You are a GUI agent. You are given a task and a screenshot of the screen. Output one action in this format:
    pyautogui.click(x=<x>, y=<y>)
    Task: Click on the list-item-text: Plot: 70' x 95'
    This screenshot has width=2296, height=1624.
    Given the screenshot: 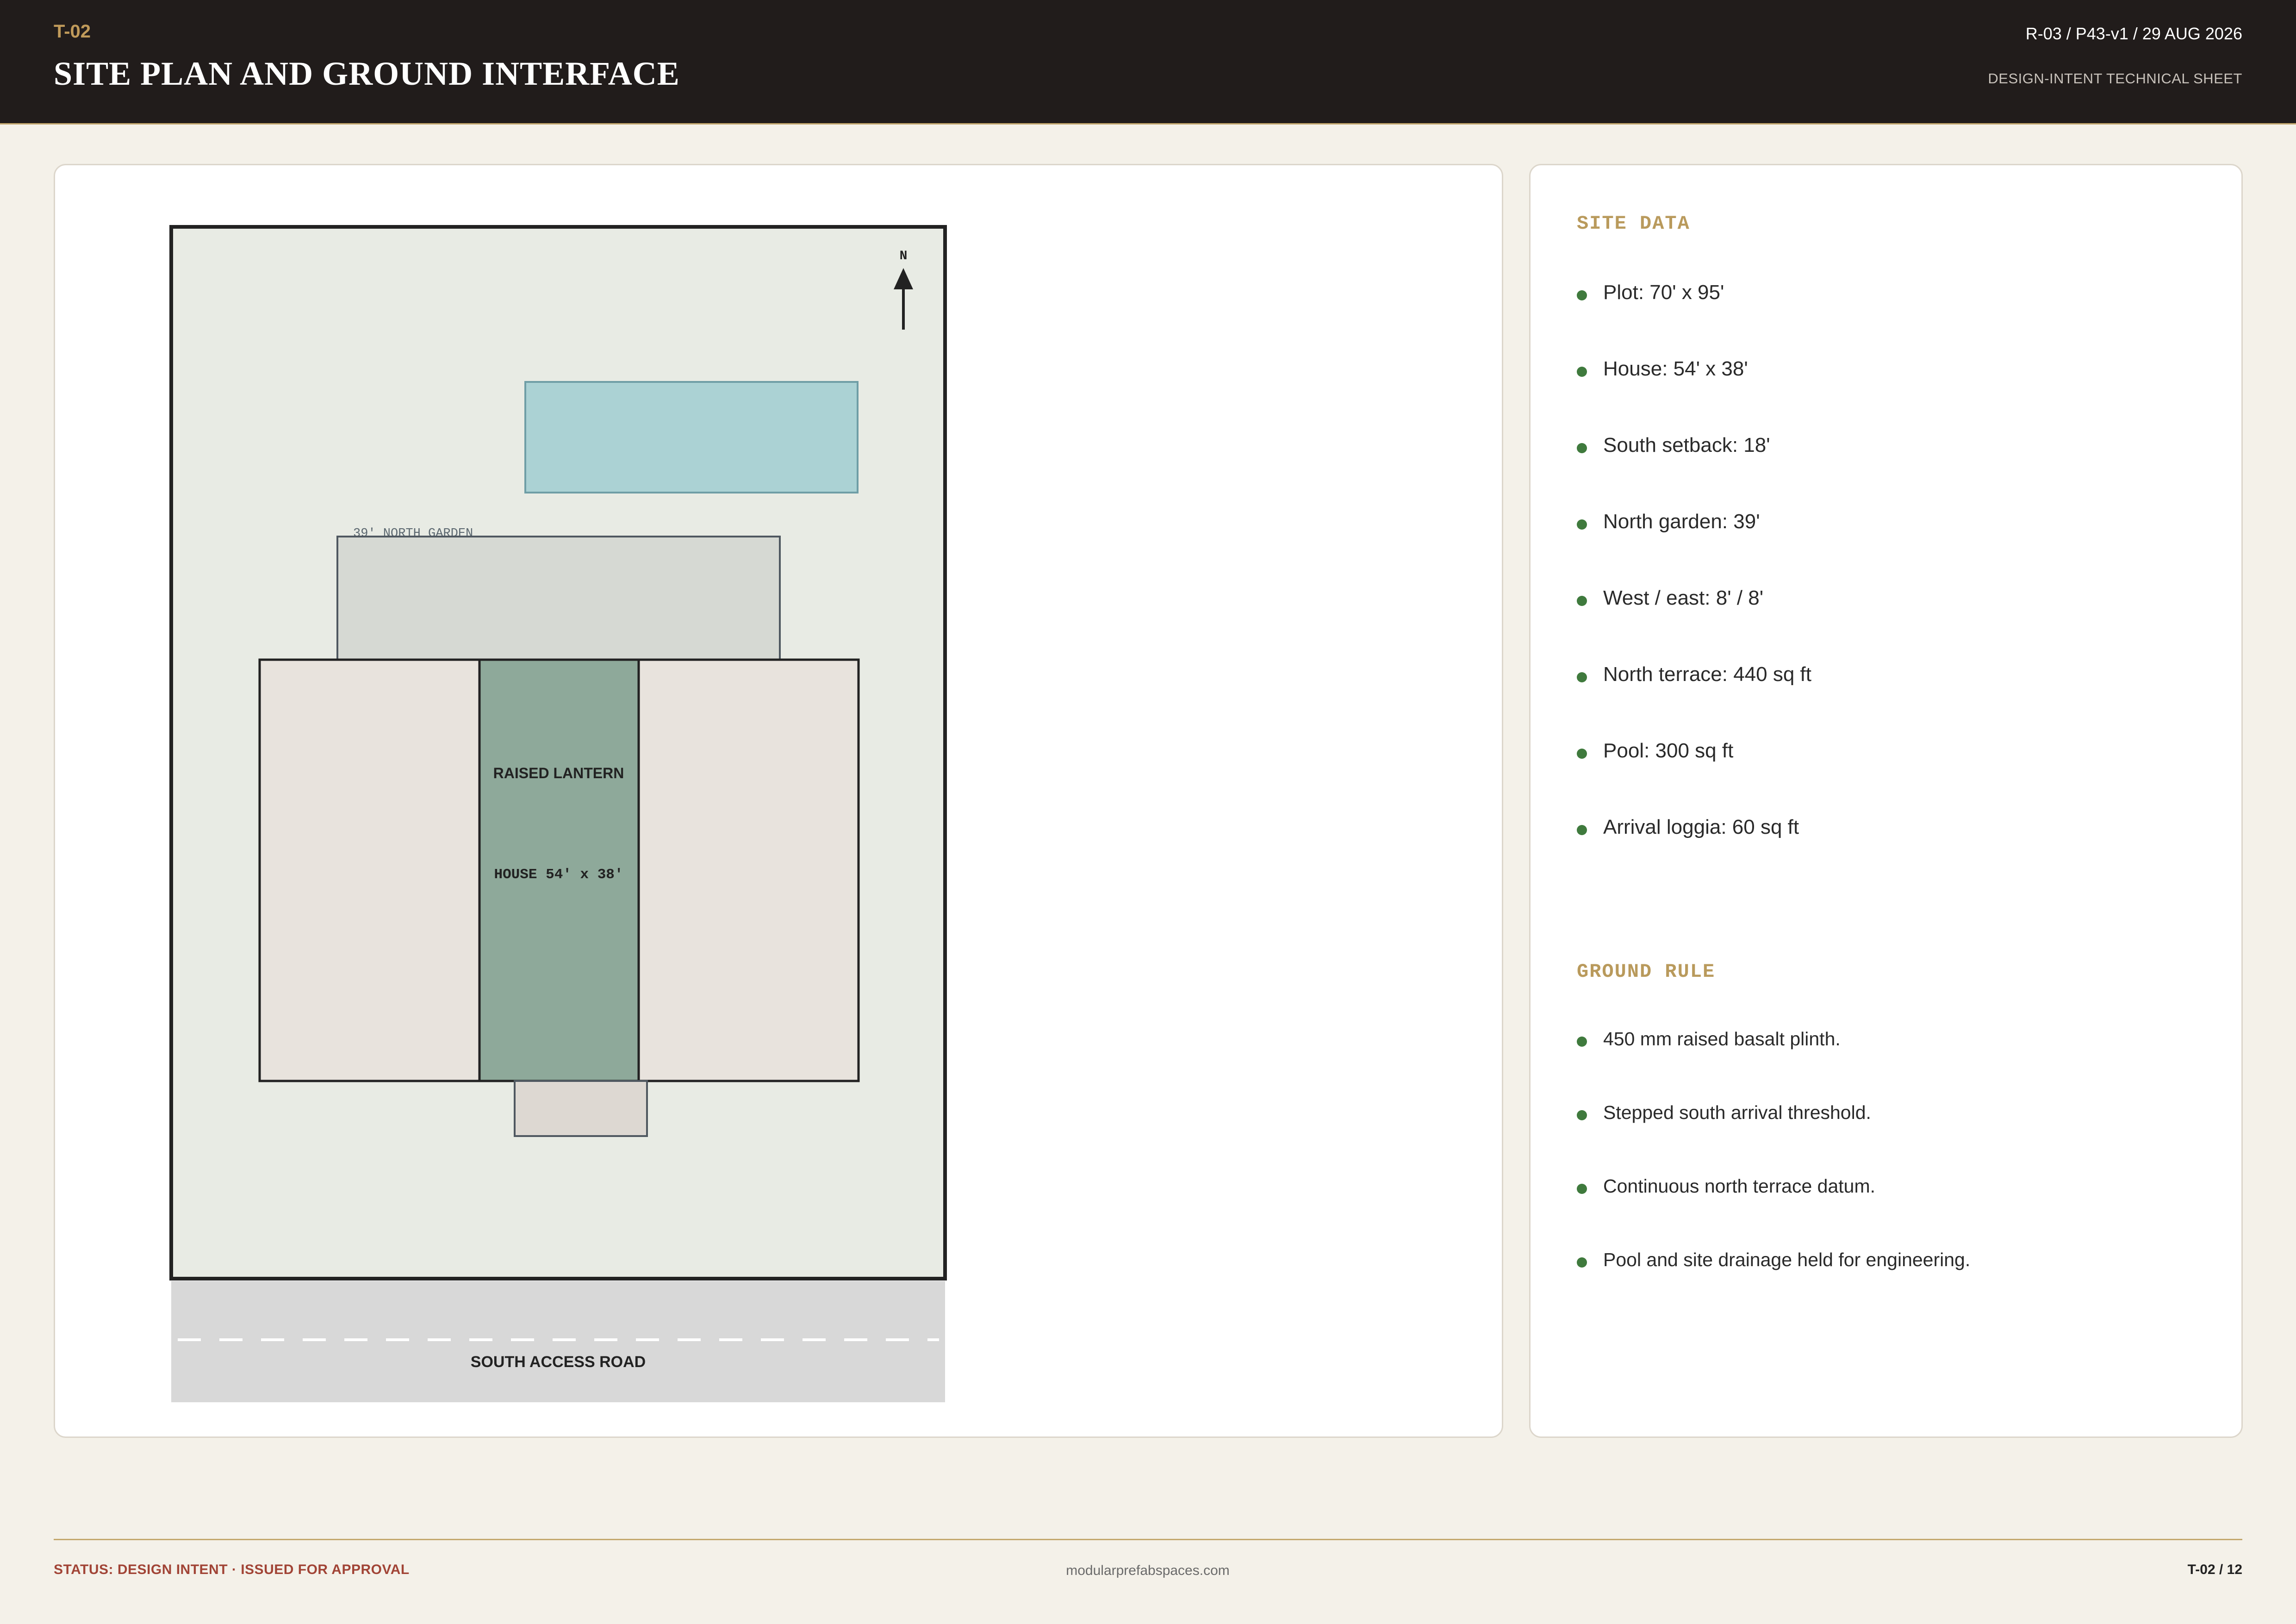 What is the action you would take?
    pyautogui.click(x=1663, y=292)
    